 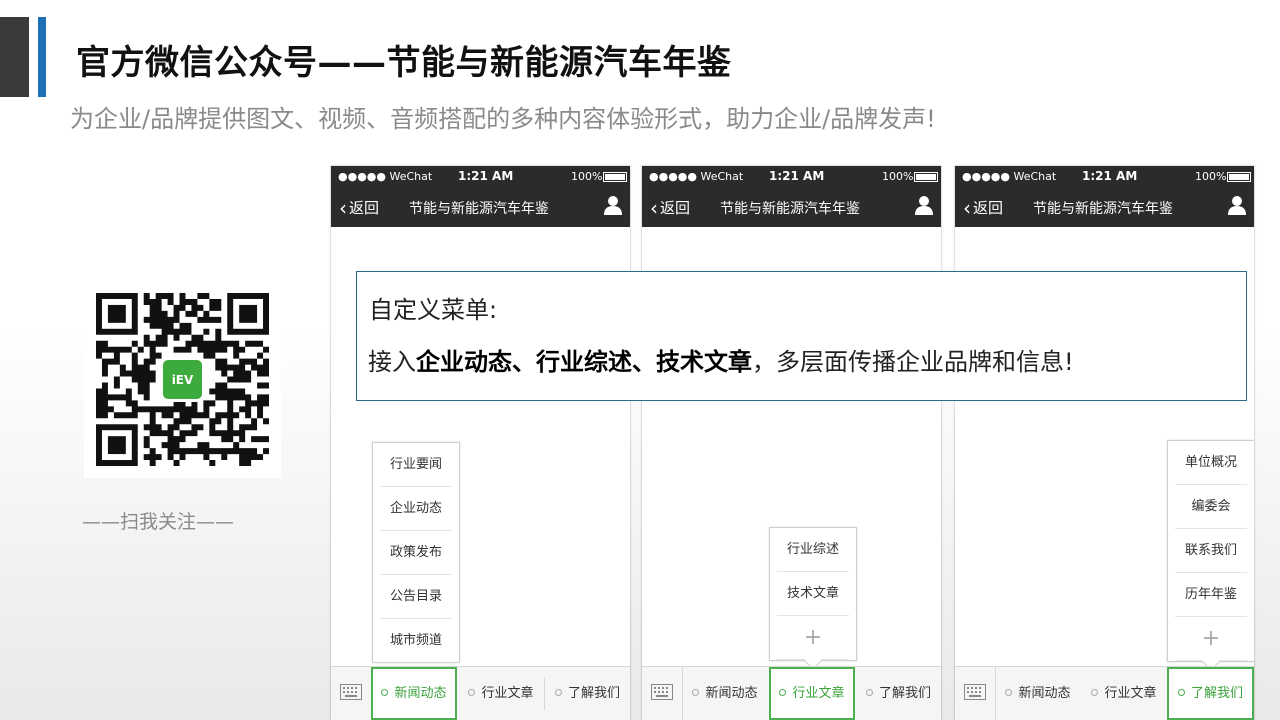 I want to click on page-subtitle: 为企业/品牌提供图文、视频、音频搭配的多种内容体验形式，助力企业/品牌发声!, so click(x=503, y=119).